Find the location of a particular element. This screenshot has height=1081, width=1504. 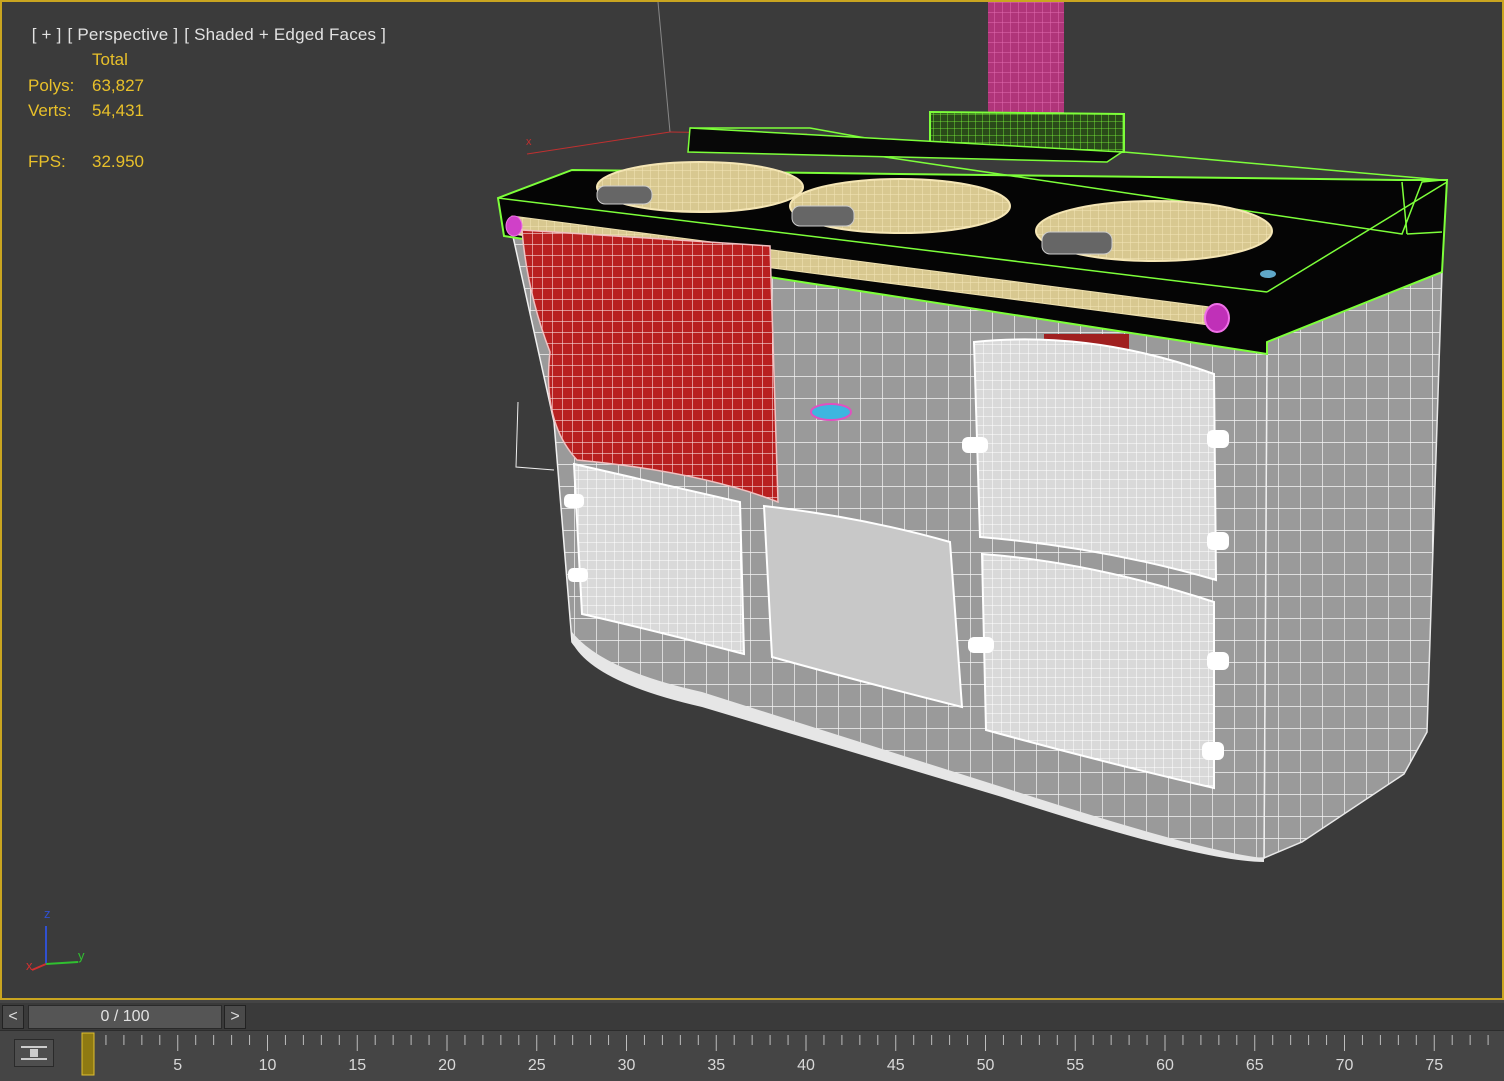

ruler-tick-label: 55 is located at coordinates (1075, 1065).